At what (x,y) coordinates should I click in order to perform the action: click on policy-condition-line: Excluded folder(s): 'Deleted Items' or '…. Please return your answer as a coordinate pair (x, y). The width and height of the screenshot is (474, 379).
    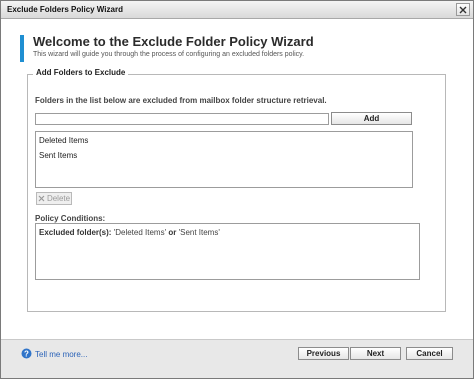
    Looking at the image, I should click on (129, 232).